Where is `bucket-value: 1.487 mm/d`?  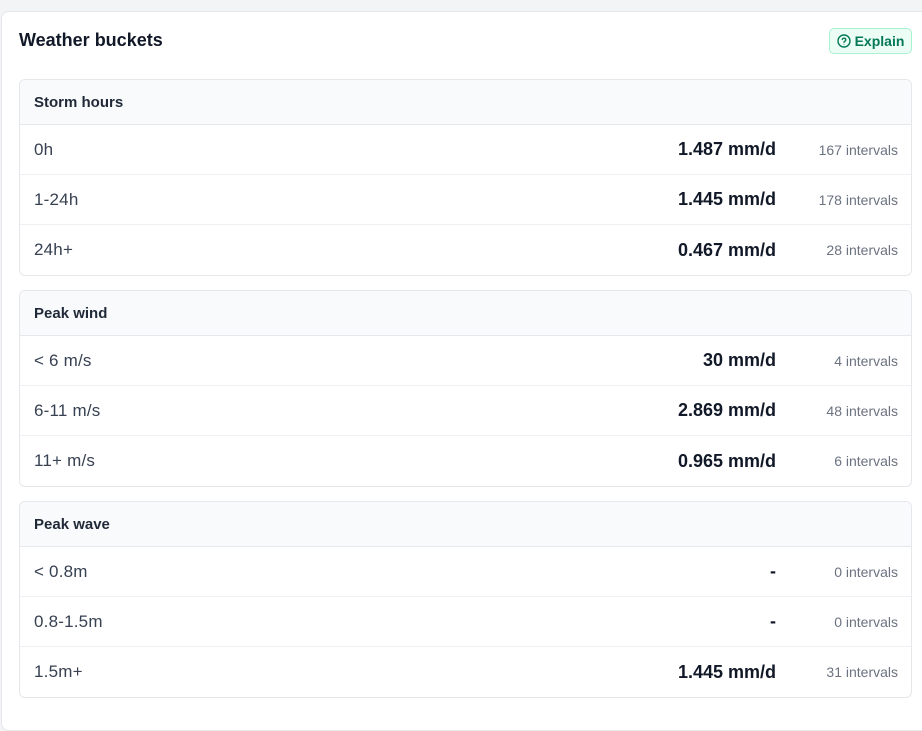 bucket-value: 1.487 mm/d is located at coordinates (726, 149).